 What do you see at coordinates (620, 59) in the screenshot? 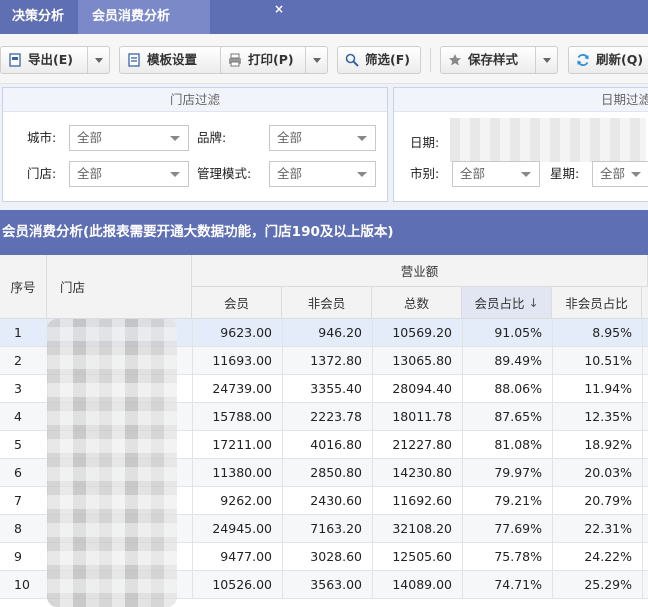
I see `refresh-label: 刷新(Q)` at bounding box center [620, 59].